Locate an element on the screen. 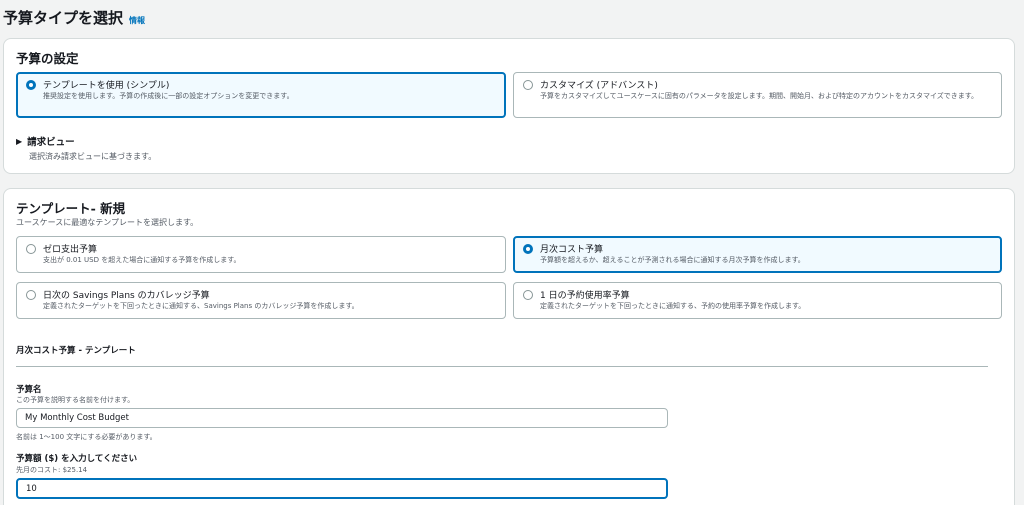 The image size is (1024, 505). zero-spend-tile: ゼロ支出予算 支出が 0.01 USD を超えた場合に通知する予算を作成します。 is located at coordinates (261, 254).